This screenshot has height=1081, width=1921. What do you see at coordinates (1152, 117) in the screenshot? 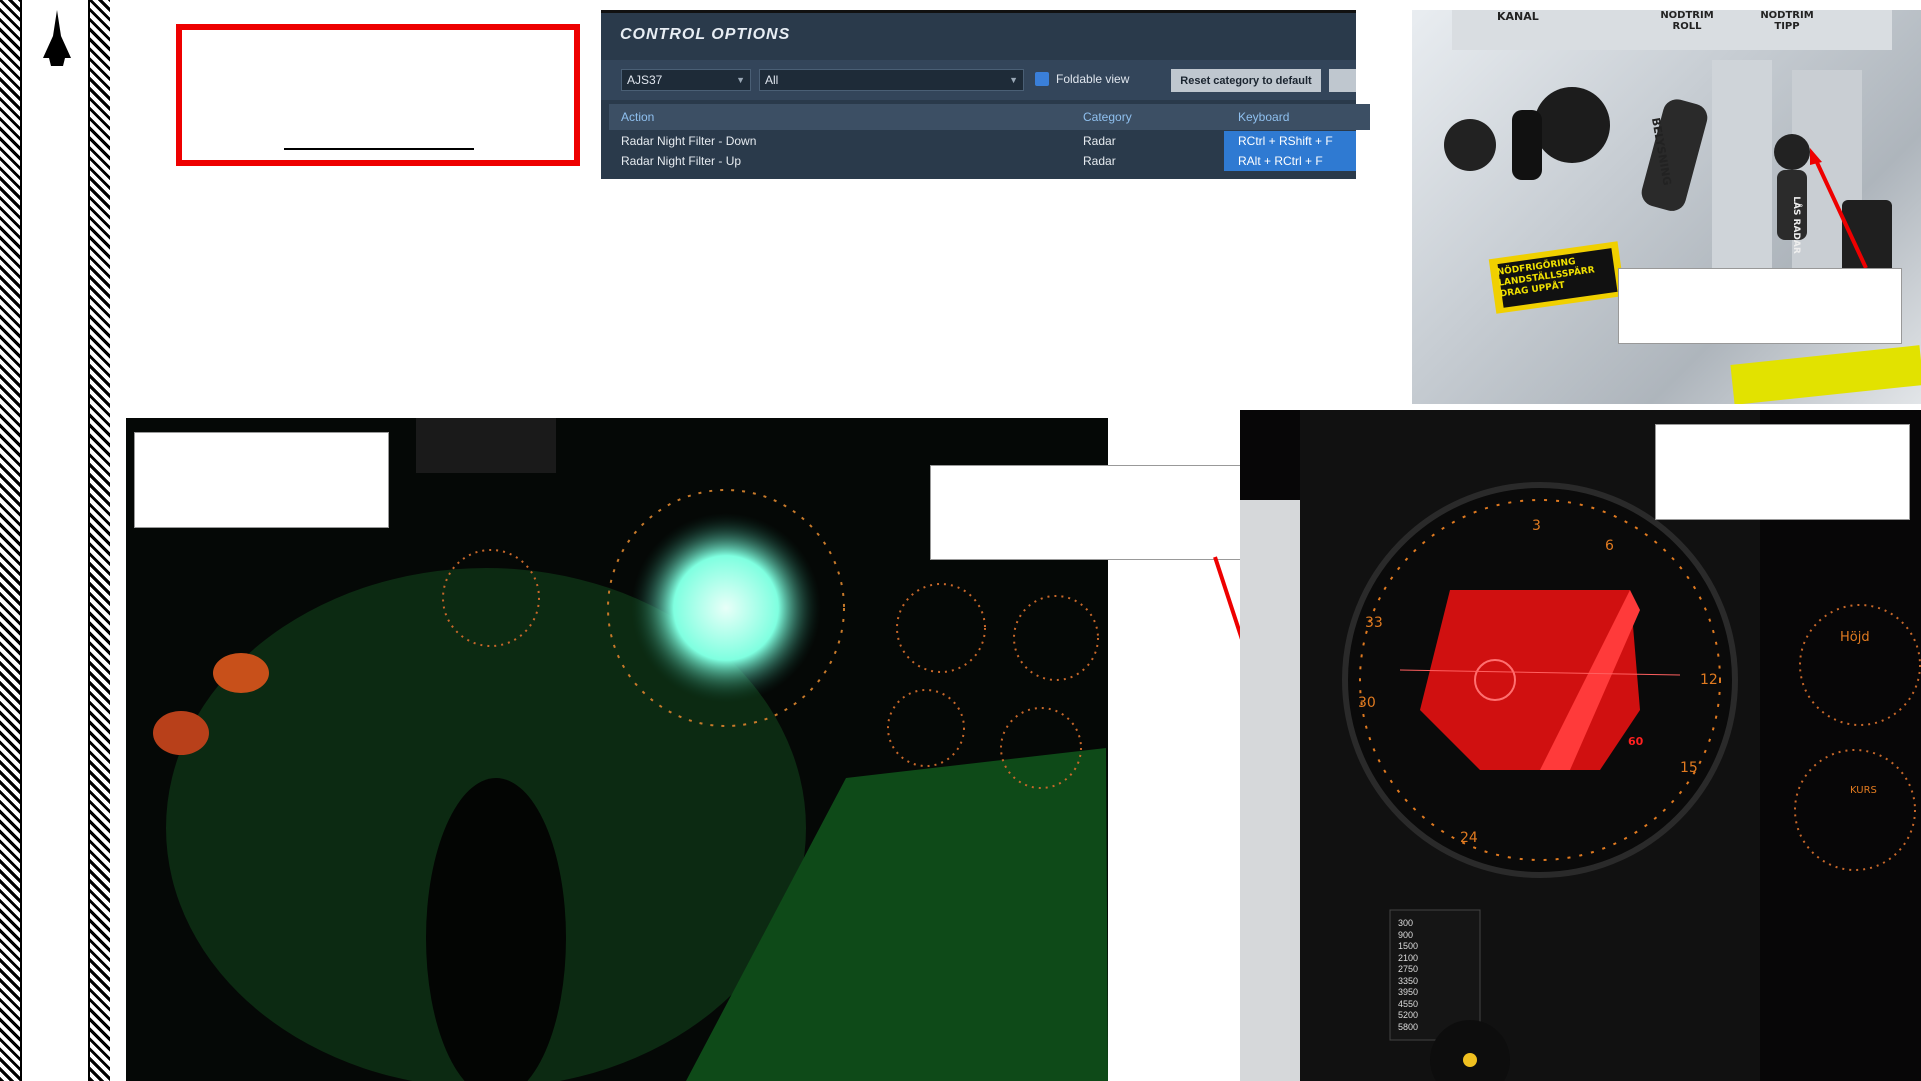
I see `column-header-category: Category` at bounding box center [1152, 117].